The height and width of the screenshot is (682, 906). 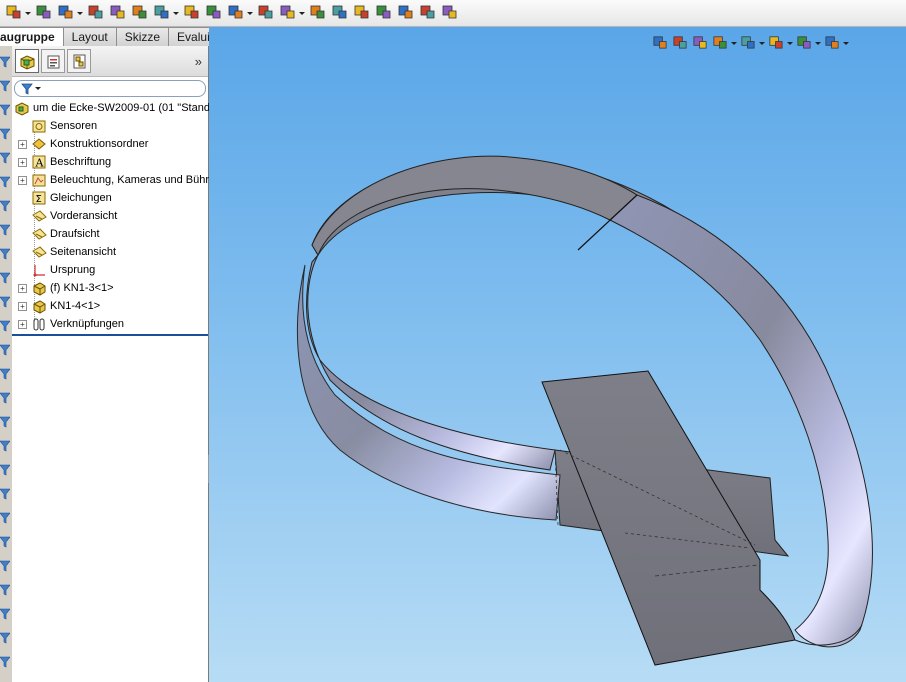 What do you see at coordinates (89, 36) in the screenshot?
I see `tab-layout: Layout` at bounding box center [89, 36].